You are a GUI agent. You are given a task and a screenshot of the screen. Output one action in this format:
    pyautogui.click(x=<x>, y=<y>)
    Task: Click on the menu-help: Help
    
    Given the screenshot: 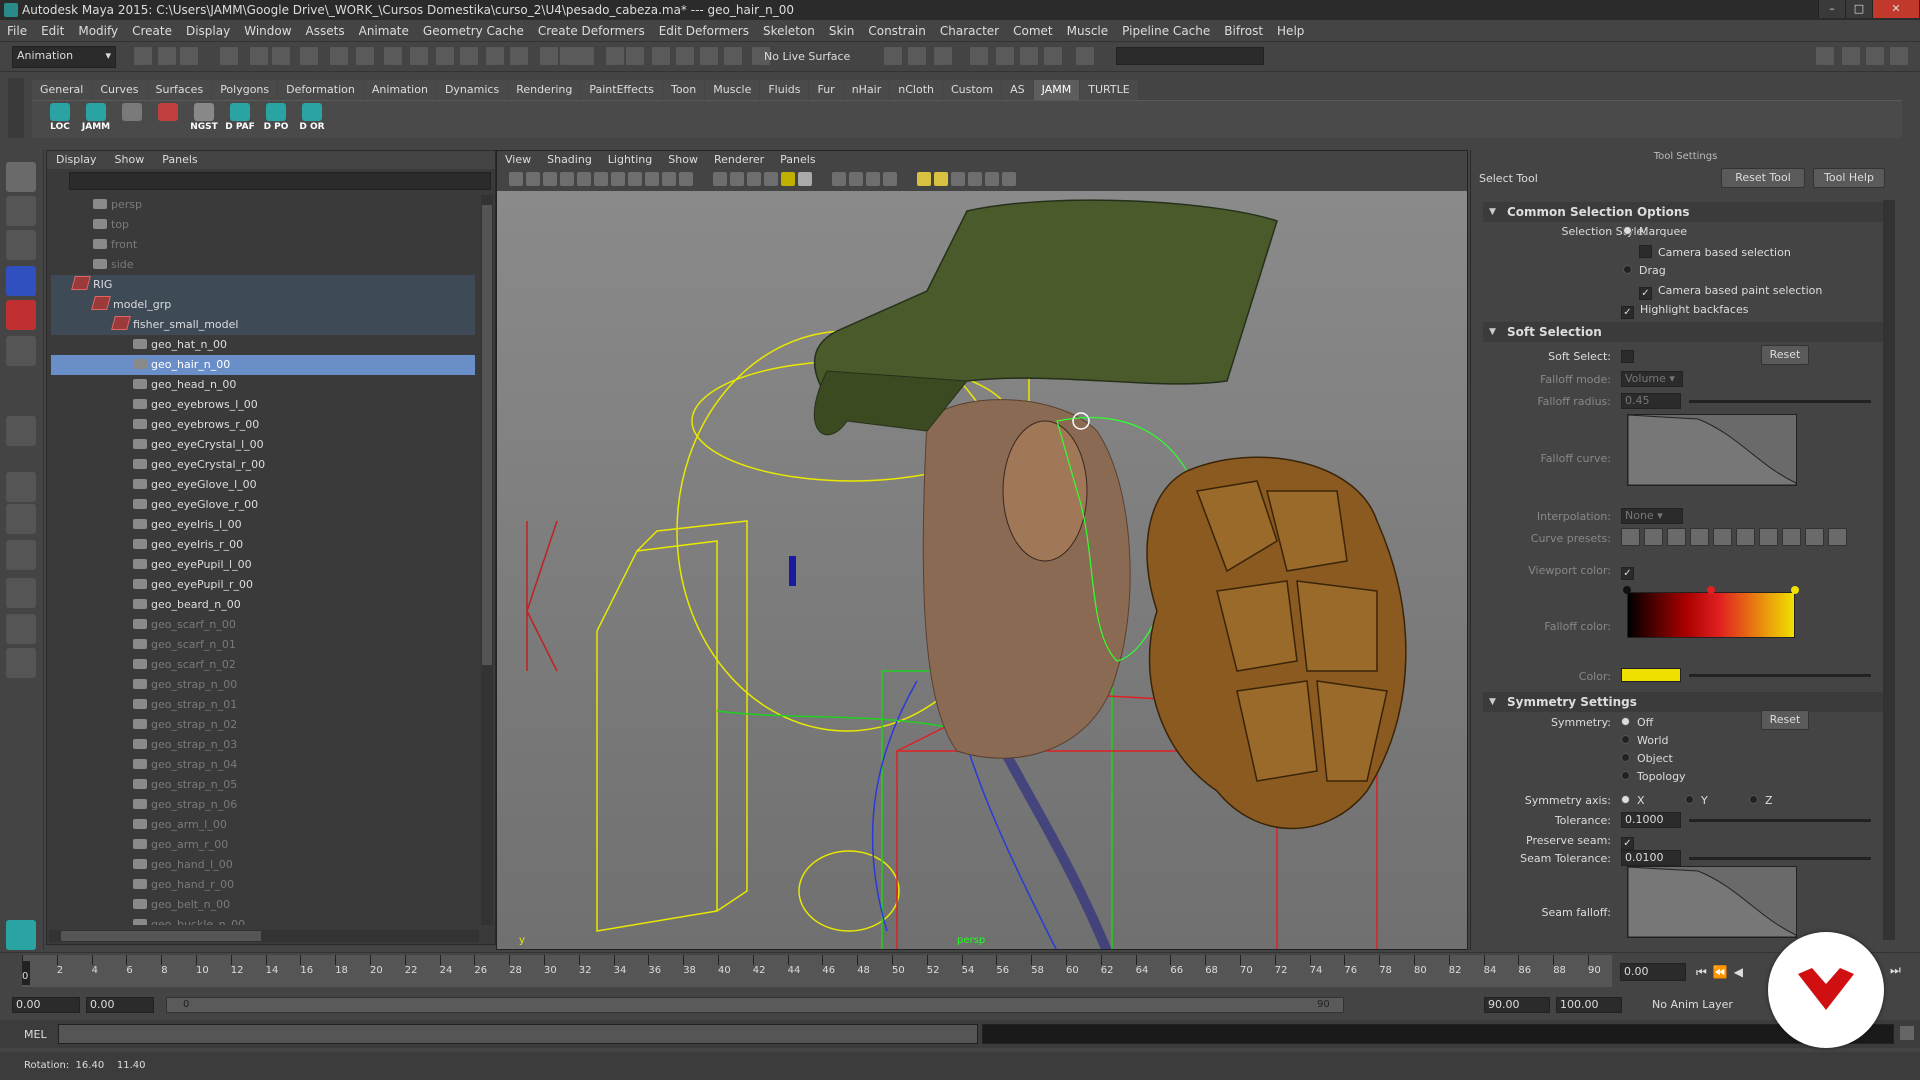 What is the action you would take?
    pyautogui.click(x=1290, y=31)
    